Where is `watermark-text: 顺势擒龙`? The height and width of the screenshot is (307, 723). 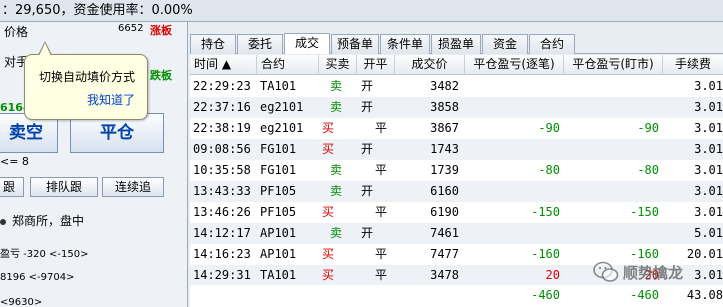 watermark-text: 顺势擒龙 is located at coordinates (653, 273).